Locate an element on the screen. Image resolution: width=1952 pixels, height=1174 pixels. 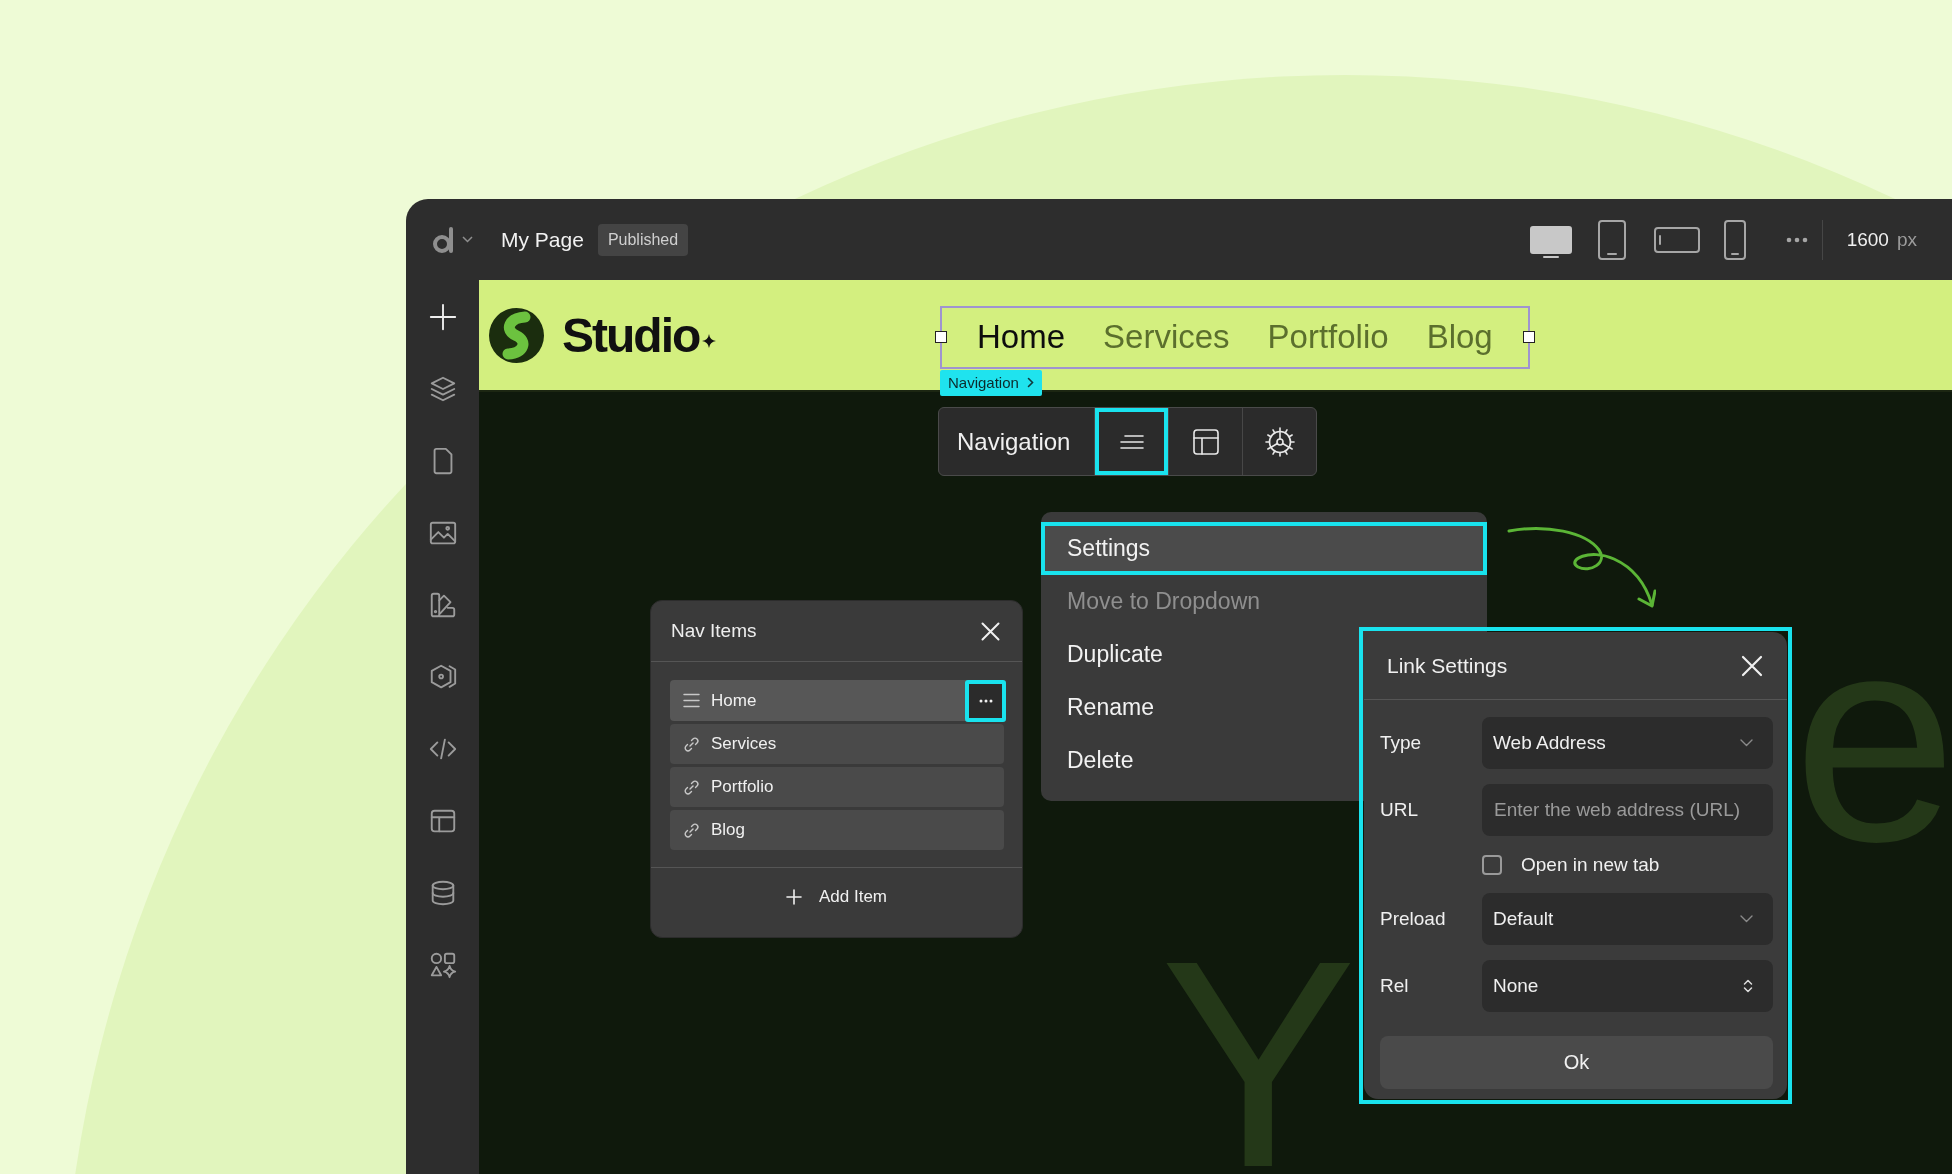
nav-link: Portfolio is located at coordinates (1328, 337).